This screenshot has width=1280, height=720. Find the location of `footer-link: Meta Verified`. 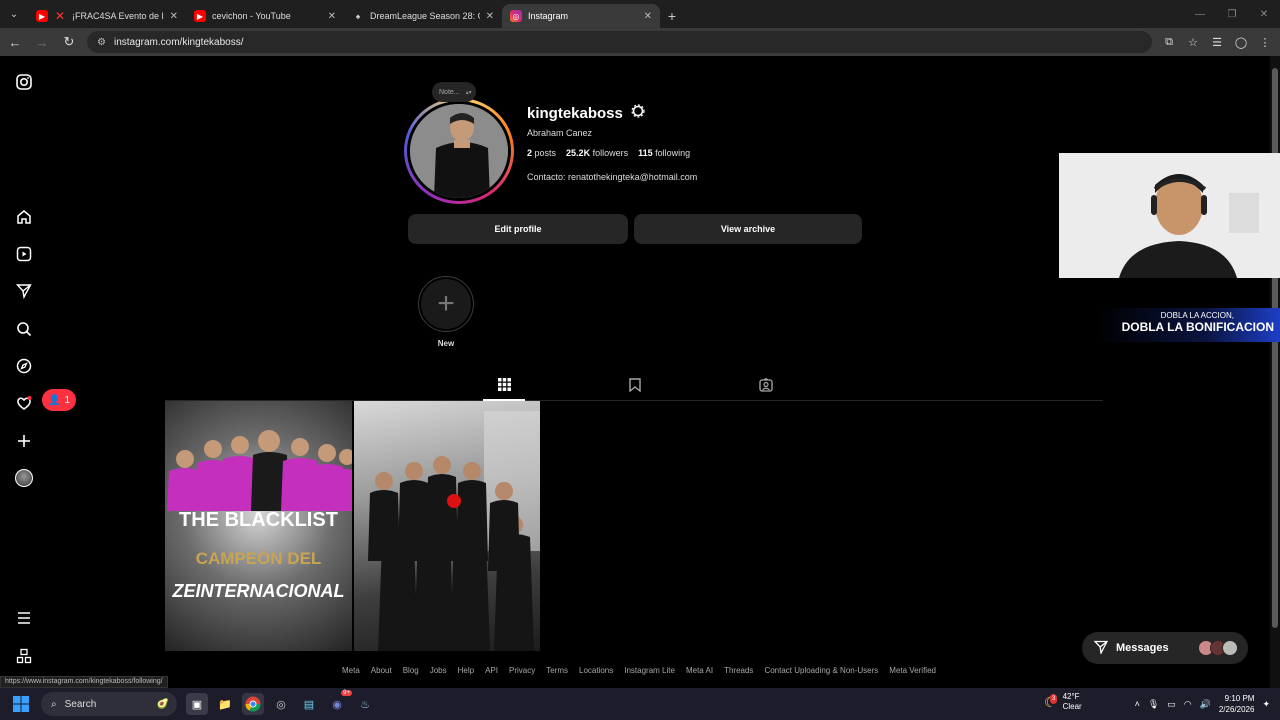

footer-link: Meta Verified is located at coordinates (912, 670).